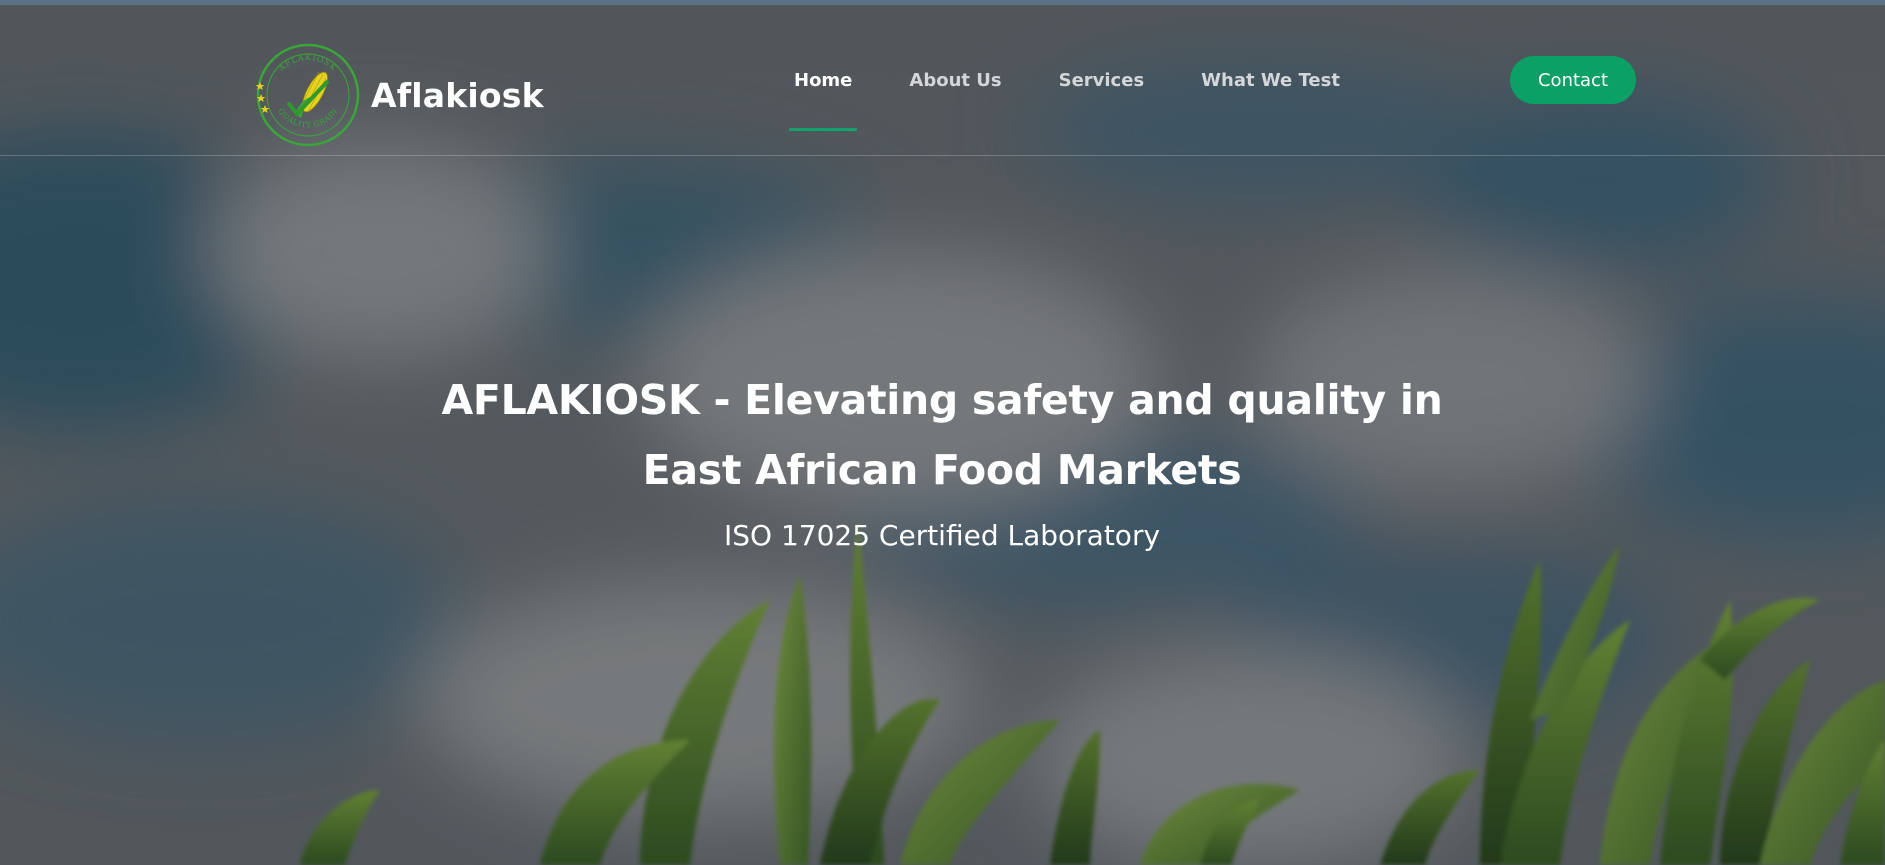  Describe the element at coordinates (955, 80) in the screenshot. I see `nav-item-label: About Us` at that location.